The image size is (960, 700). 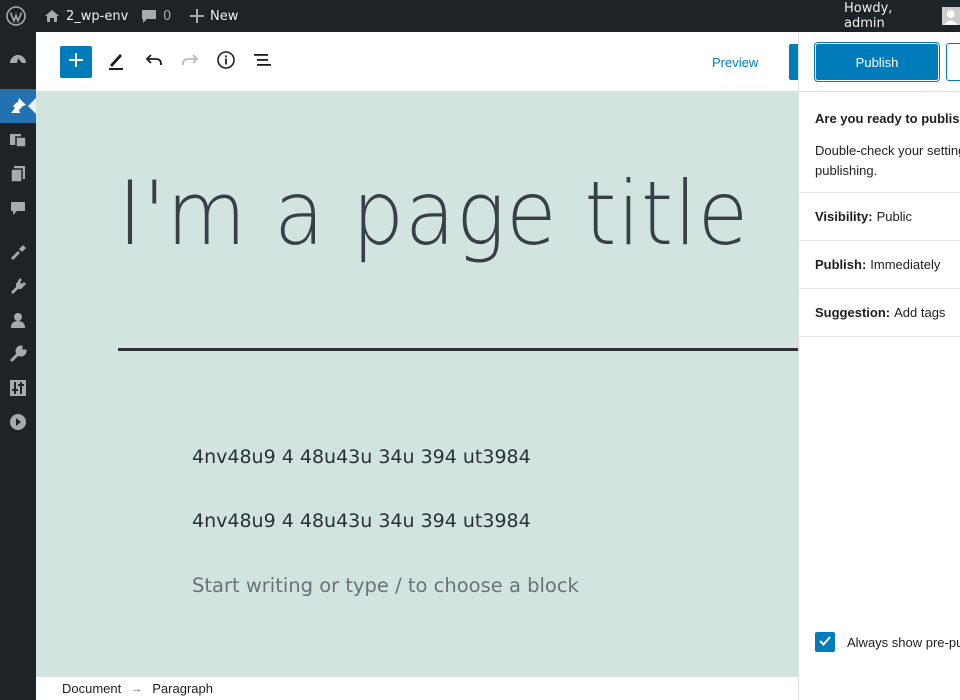 I want to click on suggestion-row: Suggestion: Add tags, so click(x=879, y=313).